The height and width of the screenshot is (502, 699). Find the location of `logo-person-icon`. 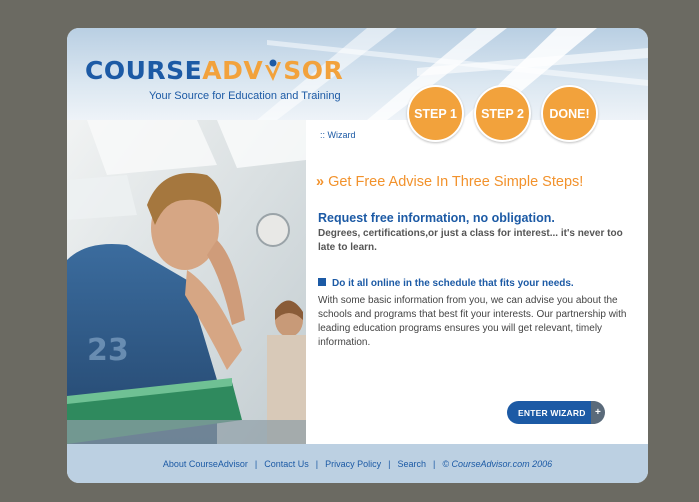

logo-person-icon is located at coordinates (273, 70).